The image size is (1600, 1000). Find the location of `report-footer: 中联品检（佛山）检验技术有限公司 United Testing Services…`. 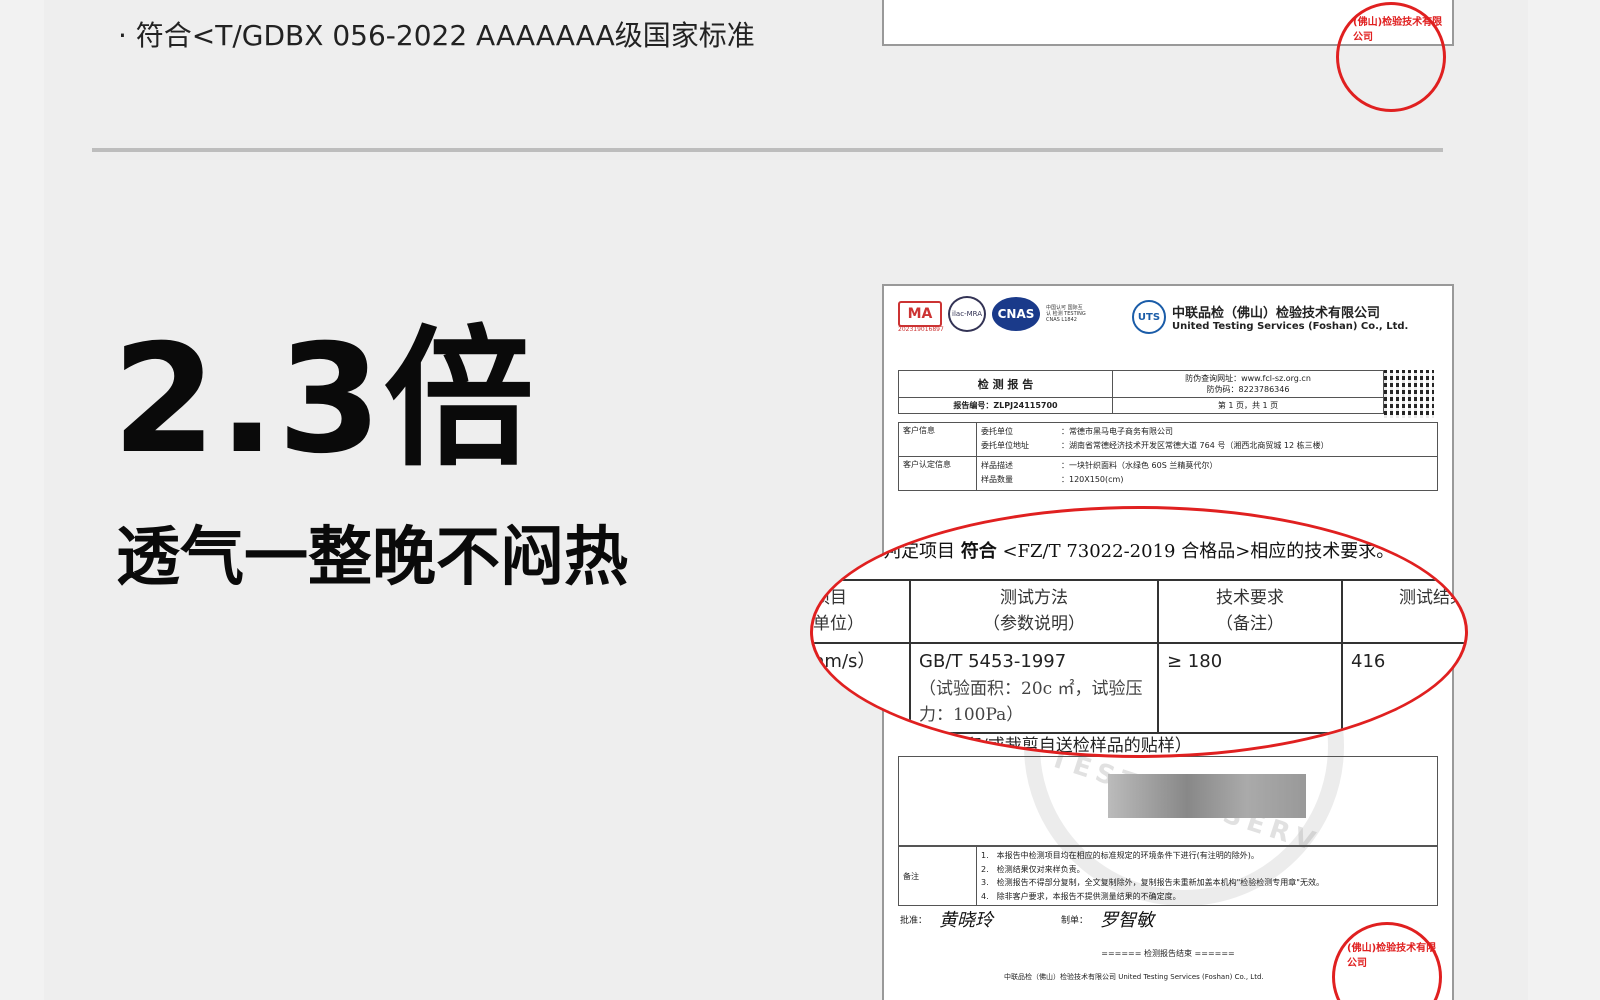

report-footer: 中联品检（佛山）检验技术有限公司 United Testing Services… is located at coordinates (1134, 977).